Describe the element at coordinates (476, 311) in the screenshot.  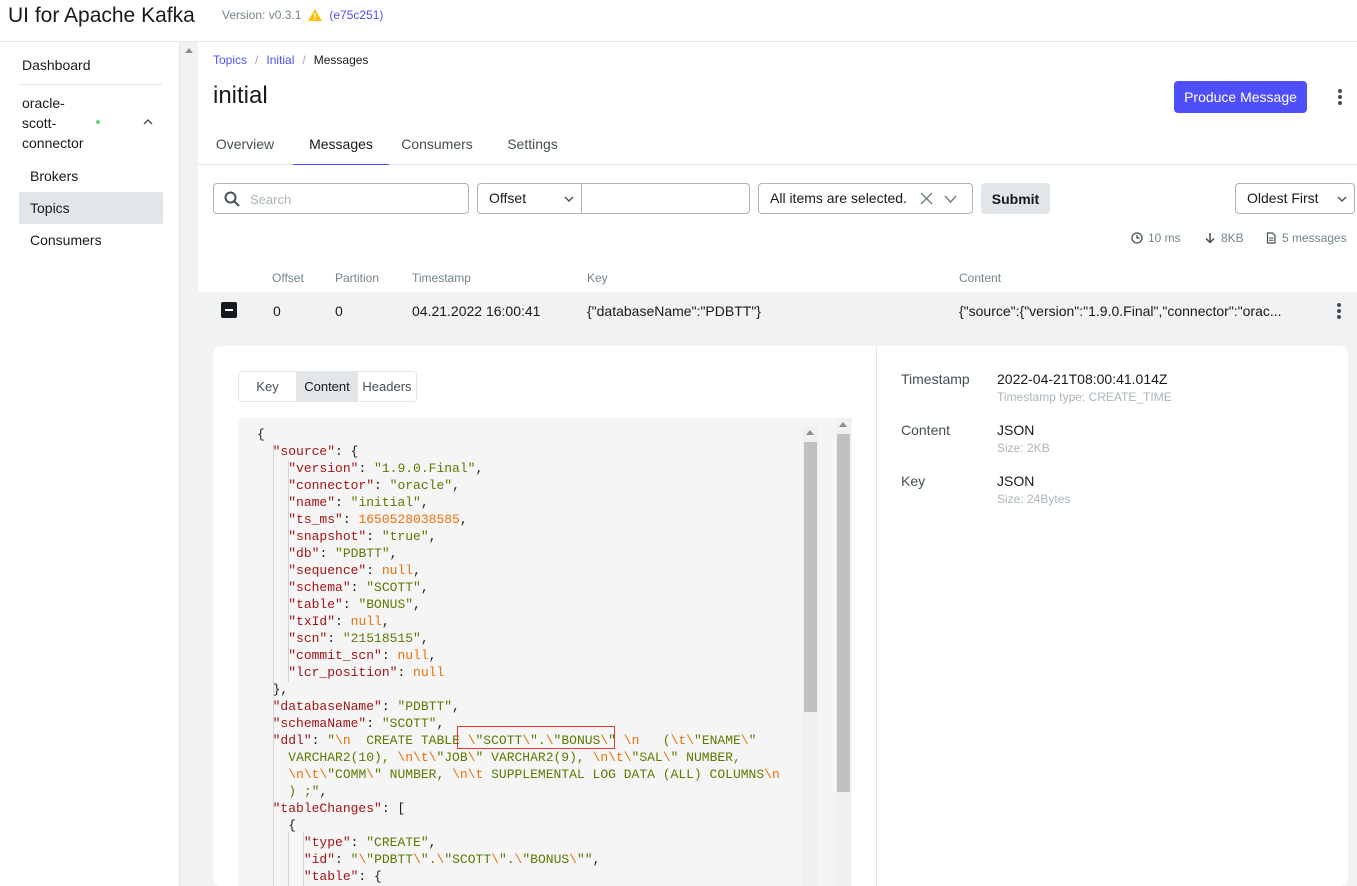
I see `cell-timestamp: 04.21.2022 16:00:41` at that location.